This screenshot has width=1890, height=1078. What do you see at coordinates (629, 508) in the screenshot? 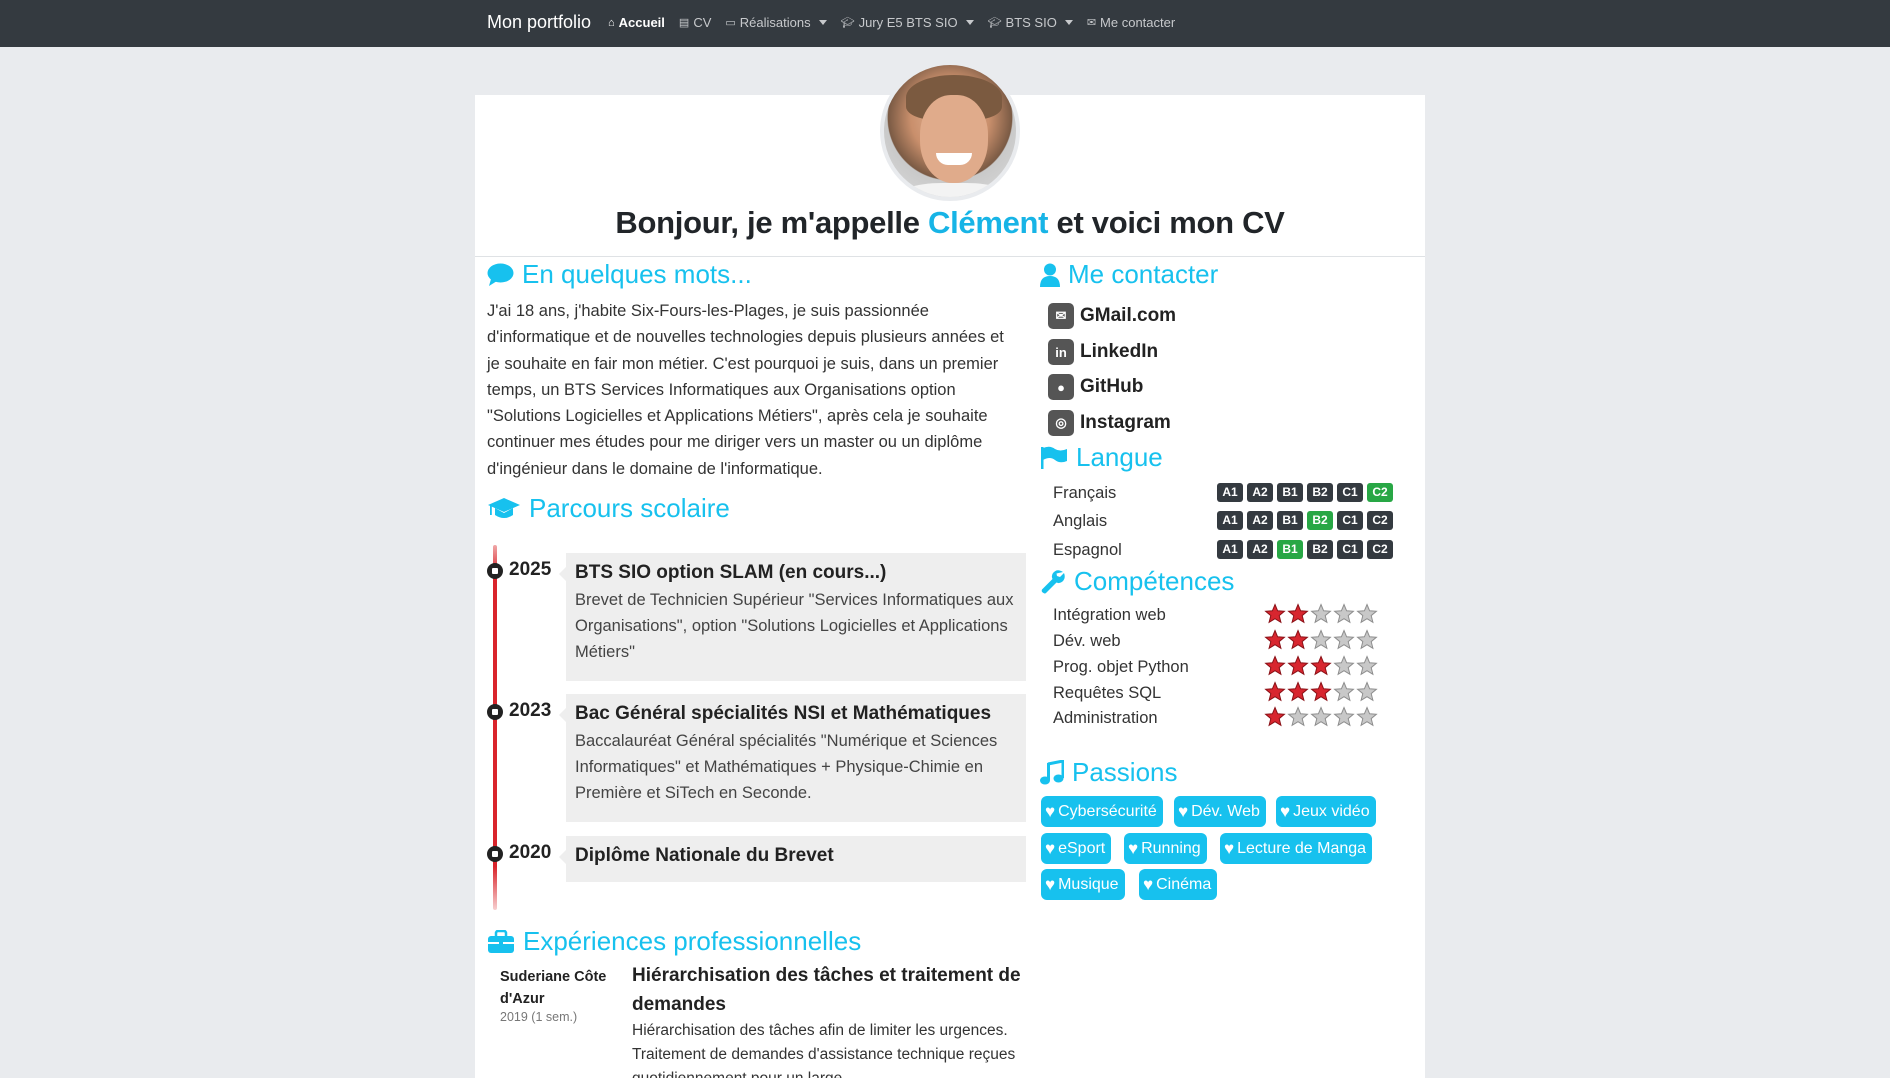
I see `section-title-text: Parcours scolaire` at bounding box center [629, 508].